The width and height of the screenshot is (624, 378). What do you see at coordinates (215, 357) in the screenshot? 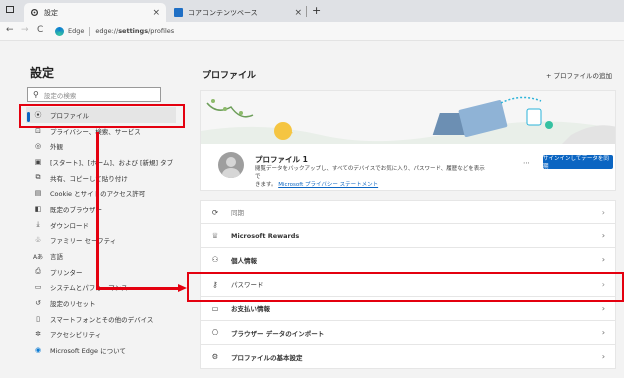
I see `settings-icon: ⚙` at bounding box center [215, 357].